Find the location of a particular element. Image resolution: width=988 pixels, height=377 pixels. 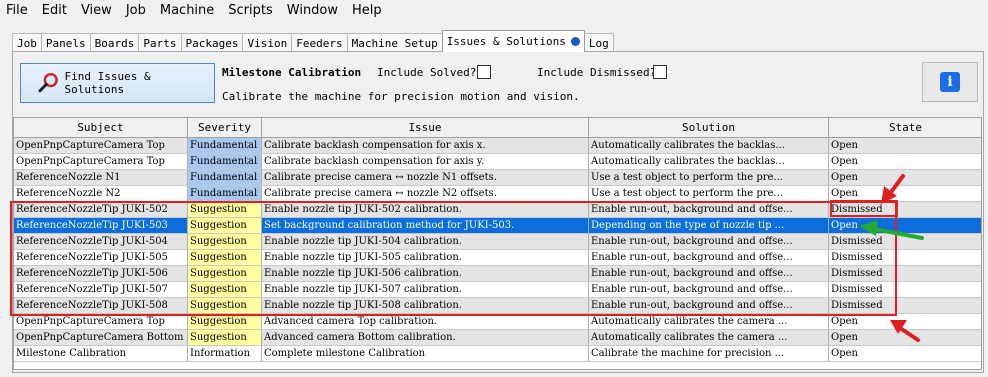

tab-label: Log is located at coordinates (598, 43).